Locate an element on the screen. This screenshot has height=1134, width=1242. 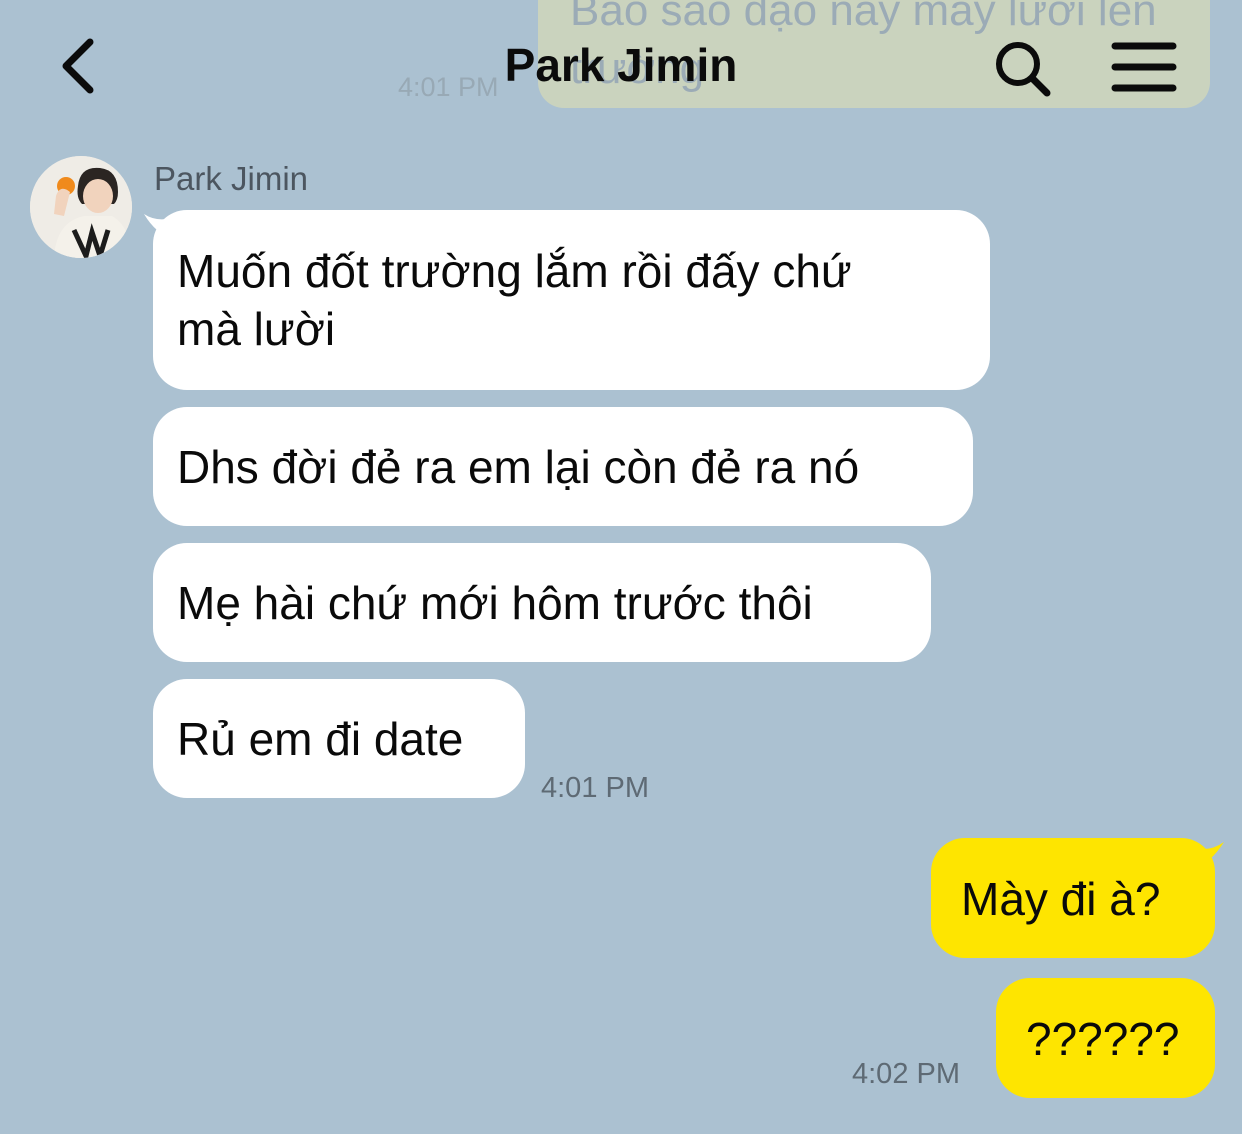
message-text-line-2: mà lười is located at coordinates (256, 329).